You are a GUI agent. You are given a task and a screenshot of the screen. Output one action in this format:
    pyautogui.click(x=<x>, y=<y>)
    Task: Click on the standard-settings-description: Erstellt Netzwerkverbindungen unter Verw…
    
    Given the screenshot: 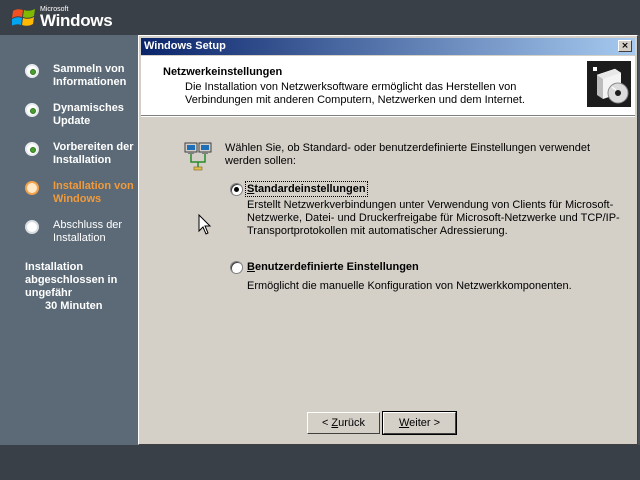 What is the action you would take?
    pyautogui.click(x=433, y=218)
    